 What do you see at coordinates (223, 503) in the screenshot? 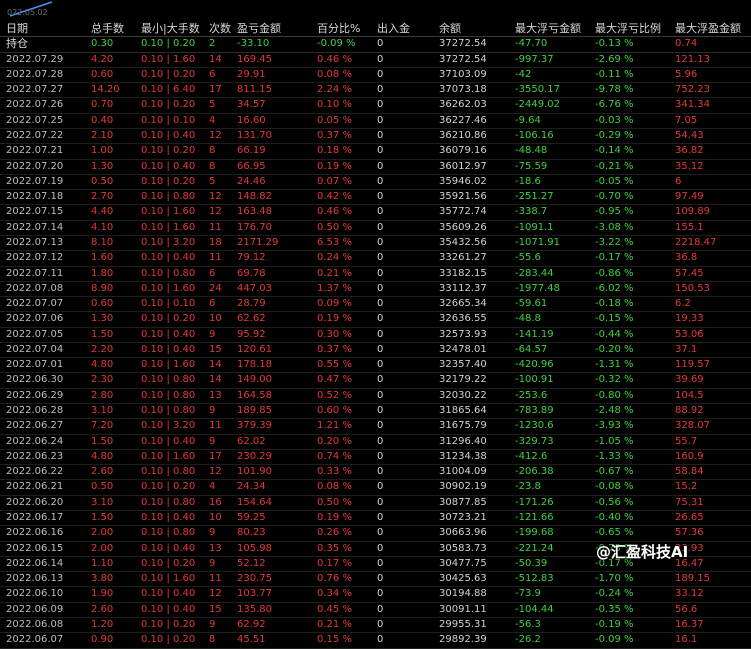
I see `cell-count: 16` at bounding box center [223, 503].